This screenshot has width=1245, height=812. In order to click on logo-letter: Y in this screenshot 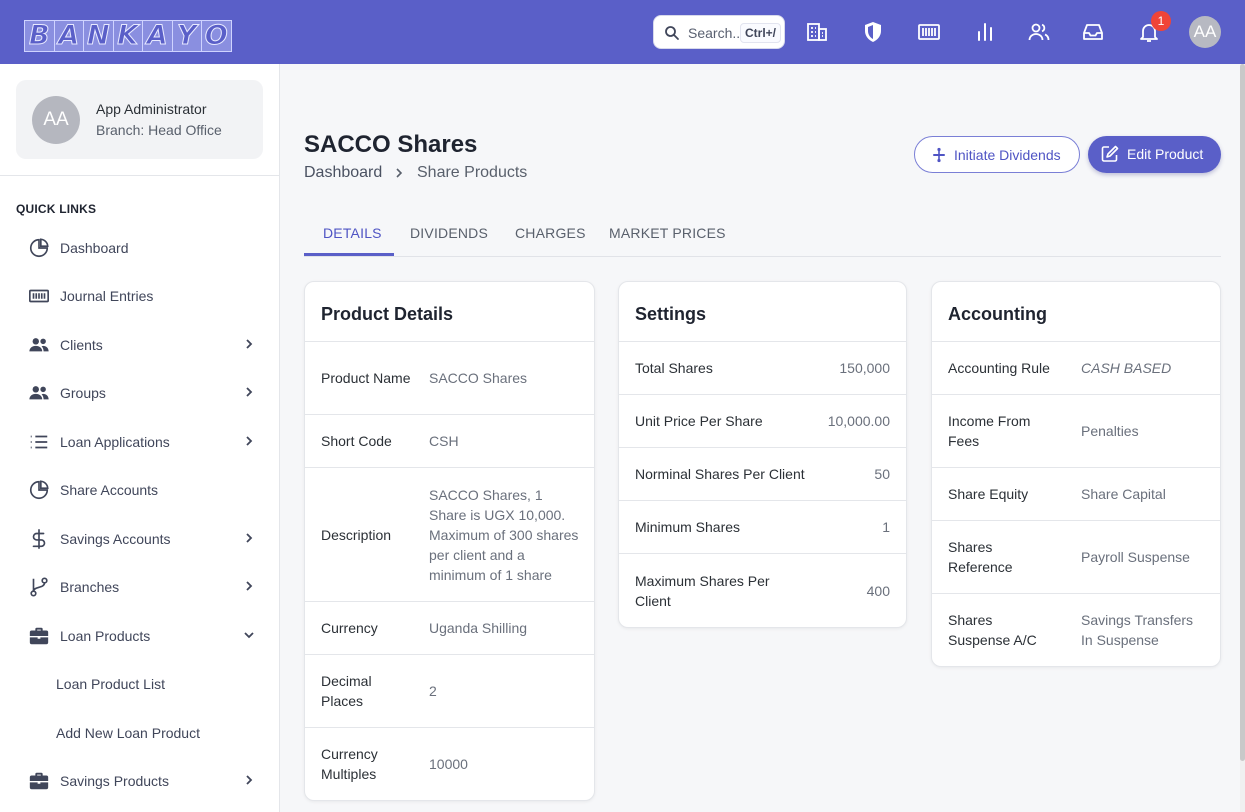, I will do `click(186, 36)`.